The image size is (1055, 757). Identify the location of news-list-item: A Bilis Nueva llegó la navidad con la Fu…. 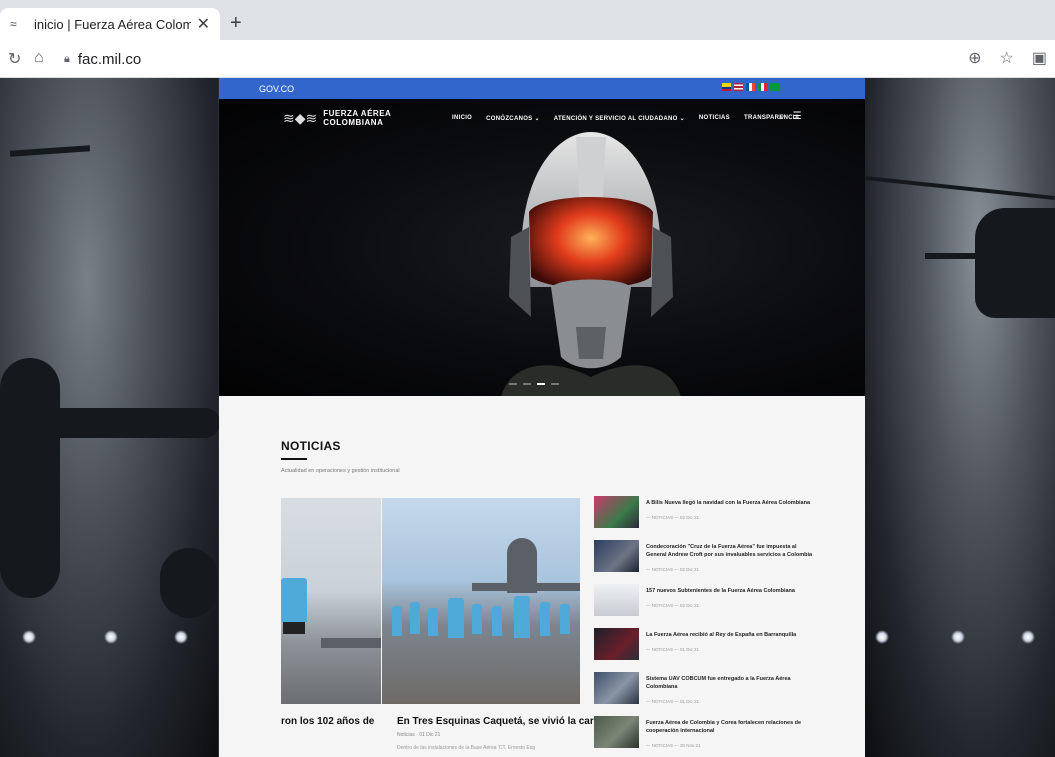
(709, 518).